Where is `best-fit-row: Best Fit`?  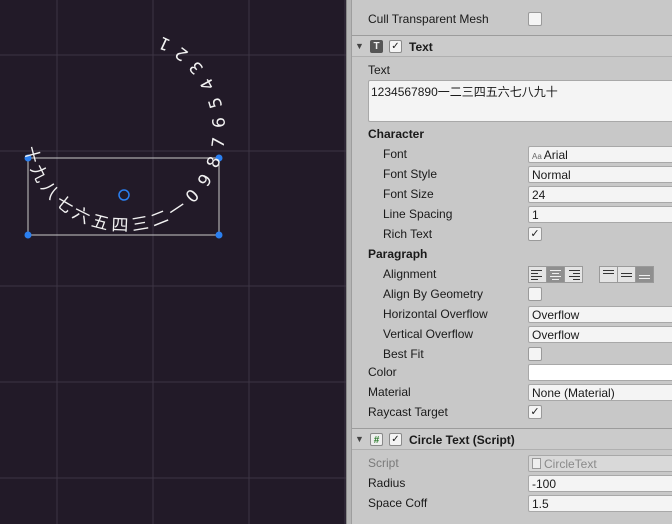
best-fit-row: Best Fit is located at coordinates (512, 354).